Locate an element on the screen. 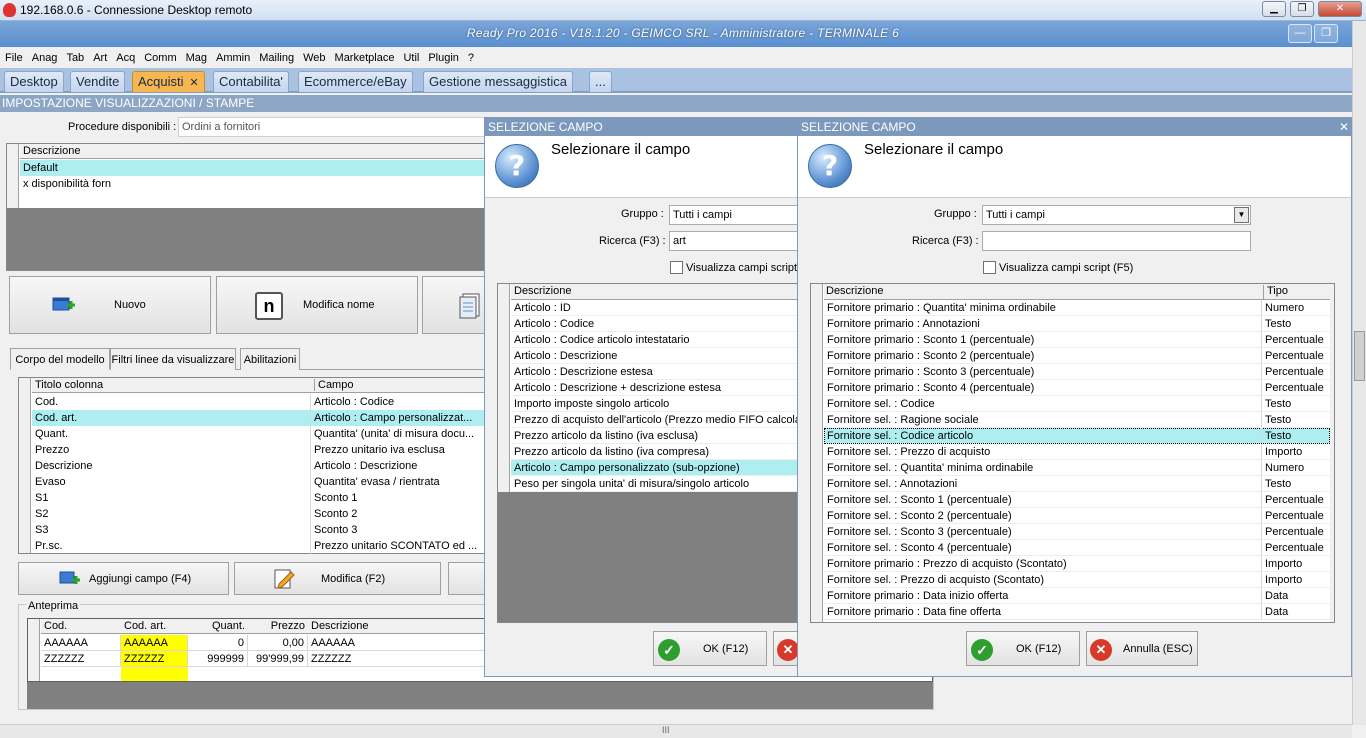  subtab-0: Corpo del modello is located at coordinates (60, 359).